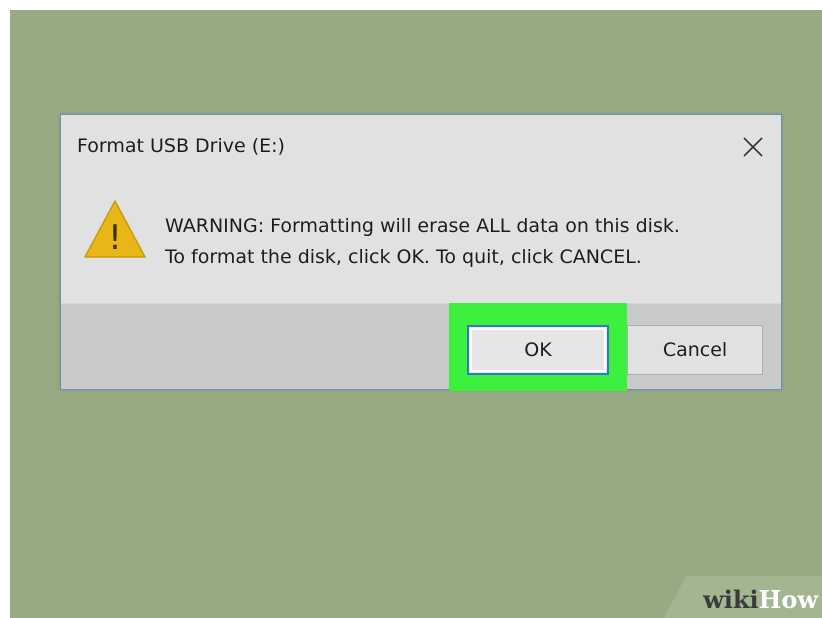 The width and height of the screenshot is (822, 618). I want to click on ok-button: OK, so click(538, 350).